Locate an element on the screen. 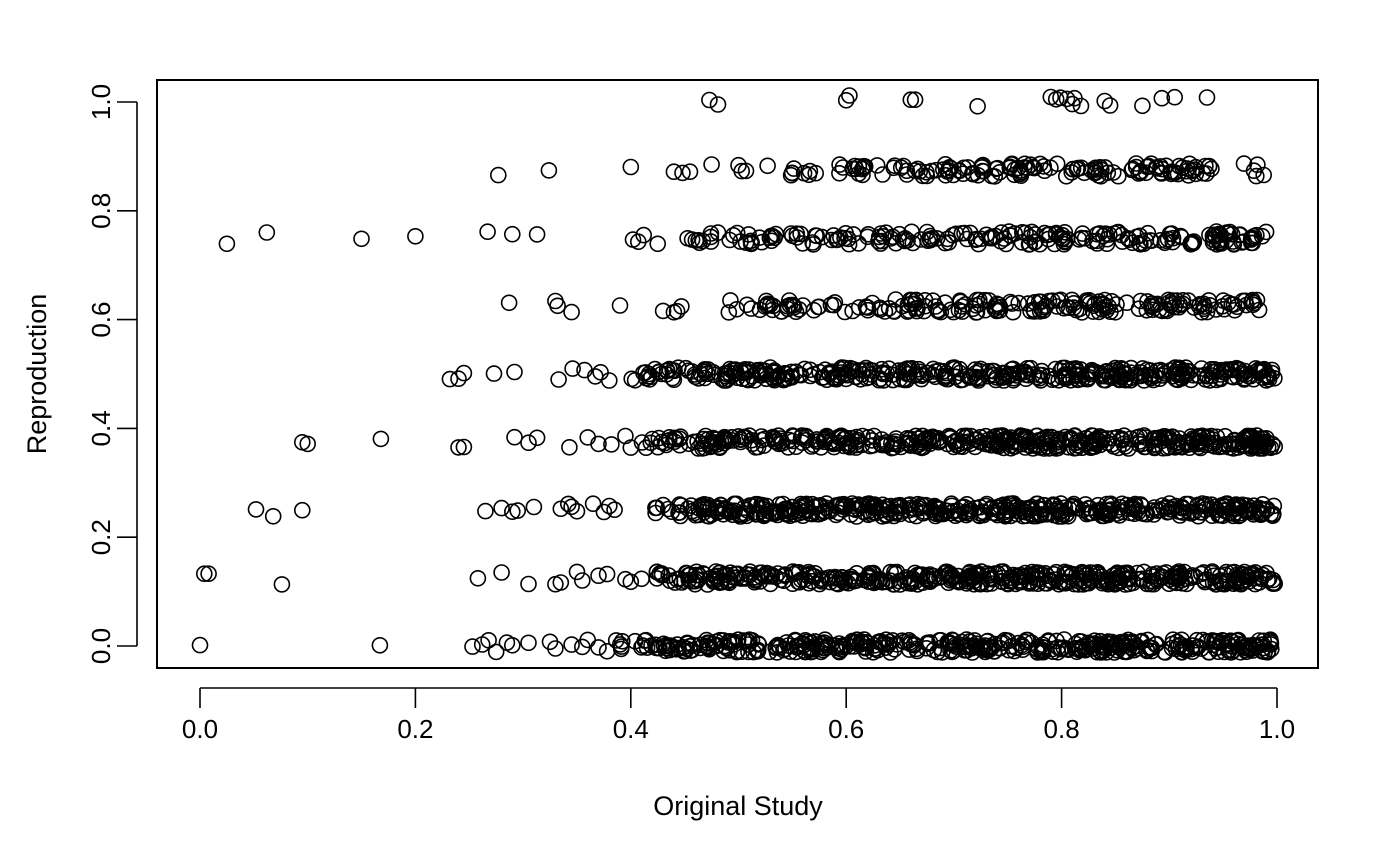  x-tick-label: 1.0 is located at coordinates (1277, 729).